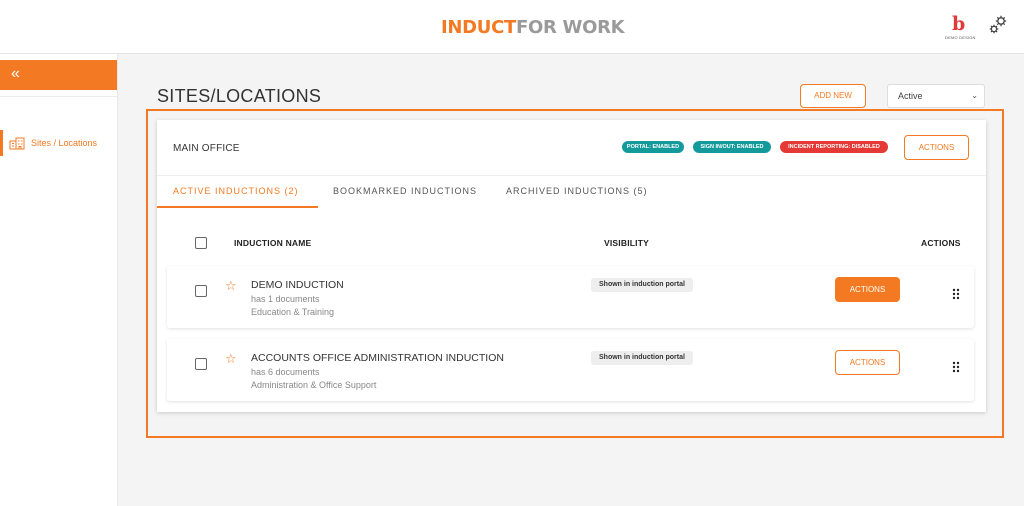  I want to click on induction-category: Education & Training, so click(293, 312).